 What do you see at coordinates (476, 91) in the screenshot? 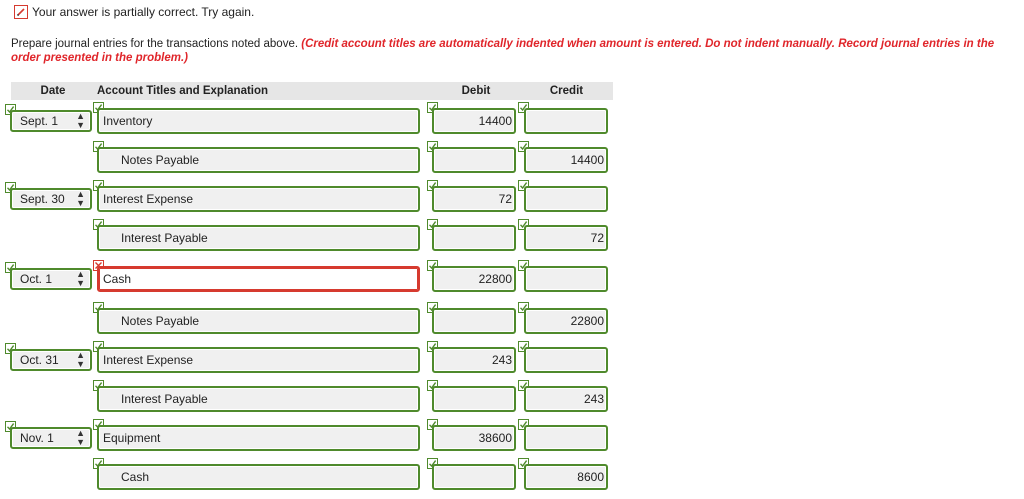
I see `header-debit: Debit` at bounding box center [476, 91].